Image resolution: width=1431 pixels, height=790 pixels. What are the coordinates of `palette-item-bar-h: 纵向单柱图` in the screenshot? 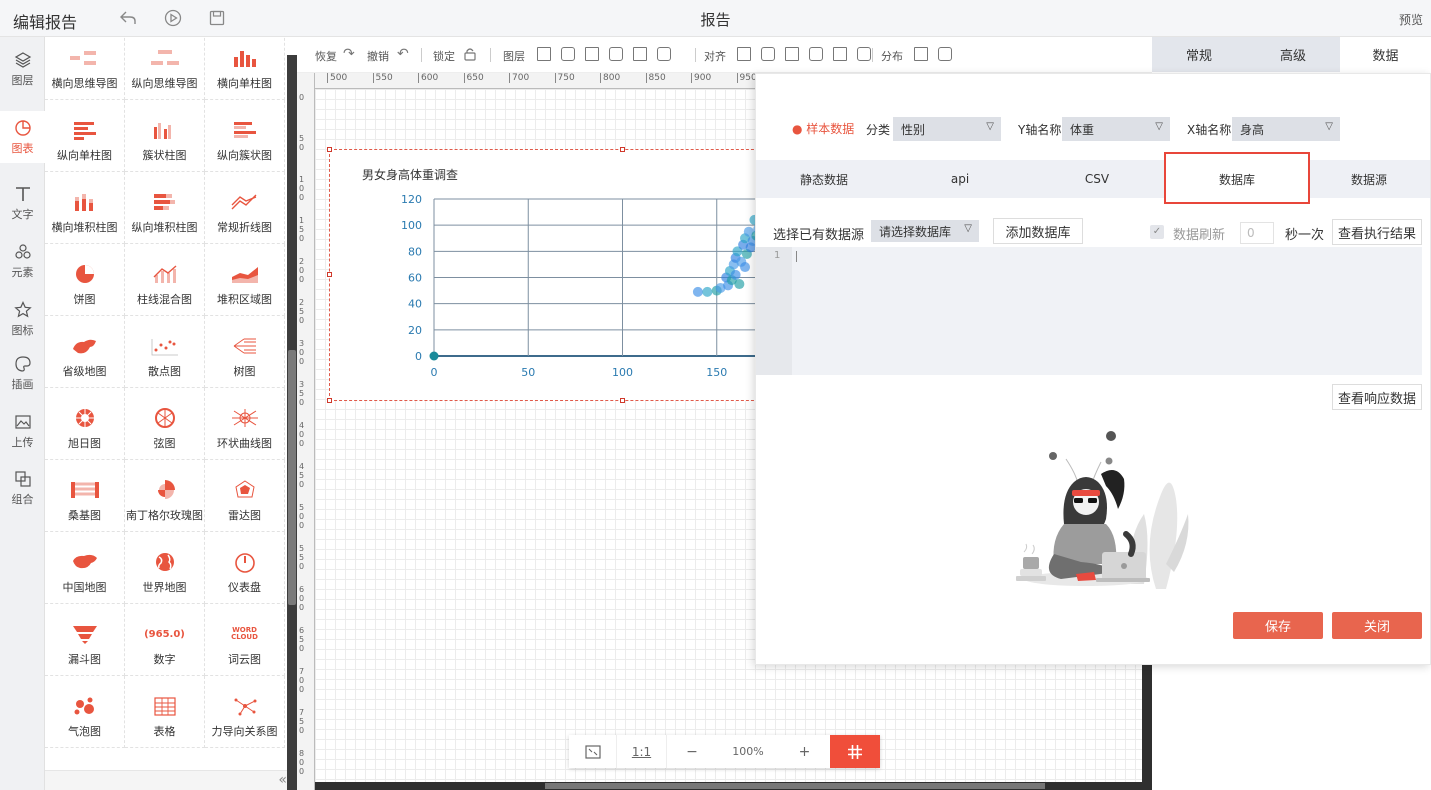 It's located at (85, 136).